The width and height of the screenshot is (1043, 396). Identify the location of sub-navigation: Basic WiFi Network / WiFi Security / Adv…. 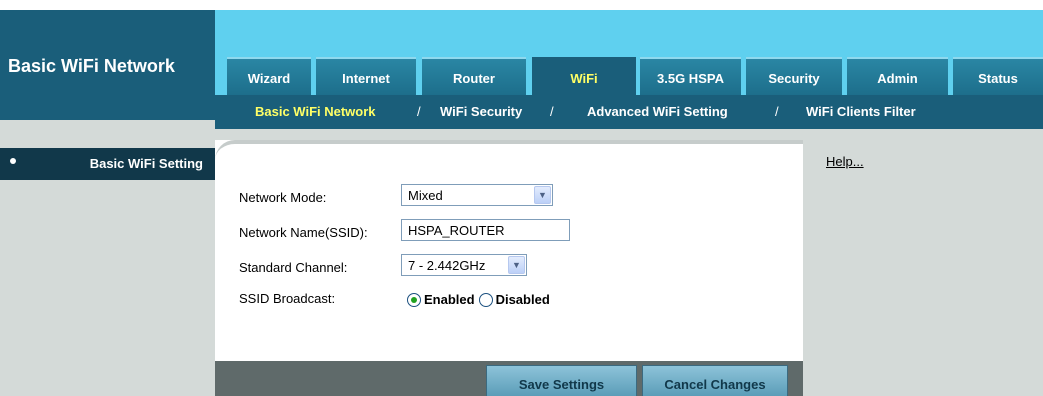
(629, 112).